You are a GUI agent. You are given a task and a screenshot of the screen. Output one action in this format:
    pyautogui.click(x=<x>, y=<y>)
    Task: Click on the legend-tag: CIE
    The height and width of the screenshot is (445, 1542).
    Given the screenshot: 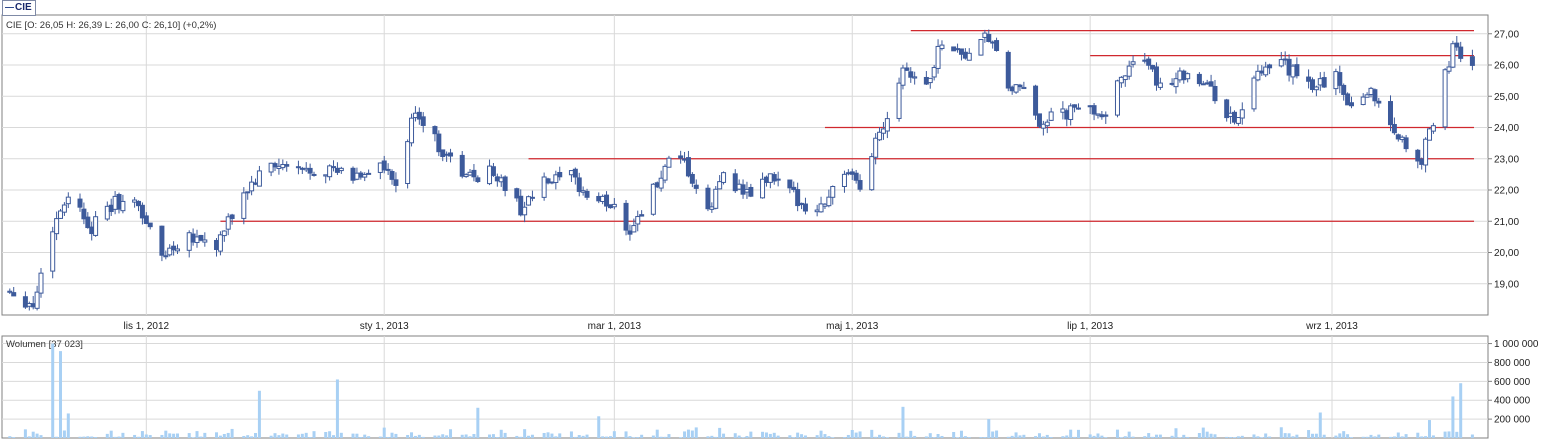 What is the action you would take?
    pyautogui.click(x=19, y=8)
    